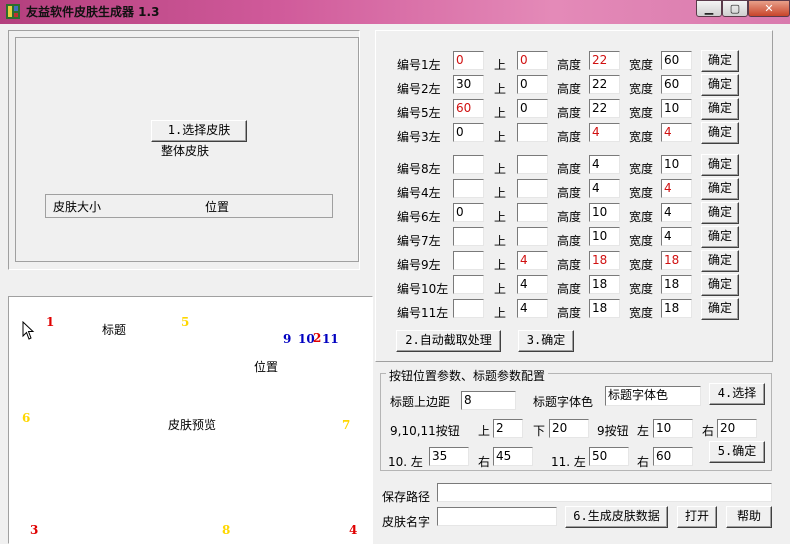 The height and width of the screenshot is (544, 790). I want to click on select-color-button: 4.选择, so click(737, 394).